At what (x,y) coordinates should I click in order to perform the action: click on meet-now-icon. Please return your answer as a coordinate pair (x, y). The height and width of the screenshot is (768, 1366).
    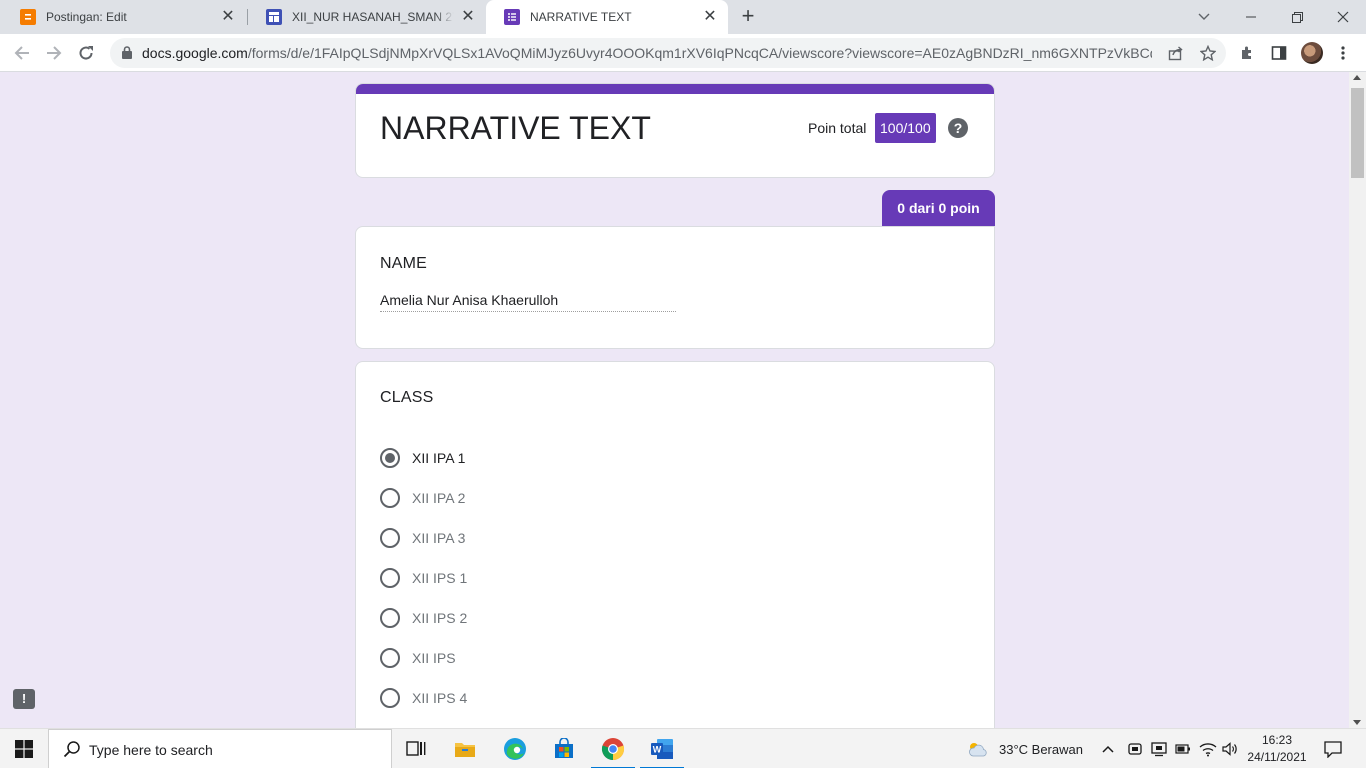
    Looking at the image, I should click on (1135, 748).